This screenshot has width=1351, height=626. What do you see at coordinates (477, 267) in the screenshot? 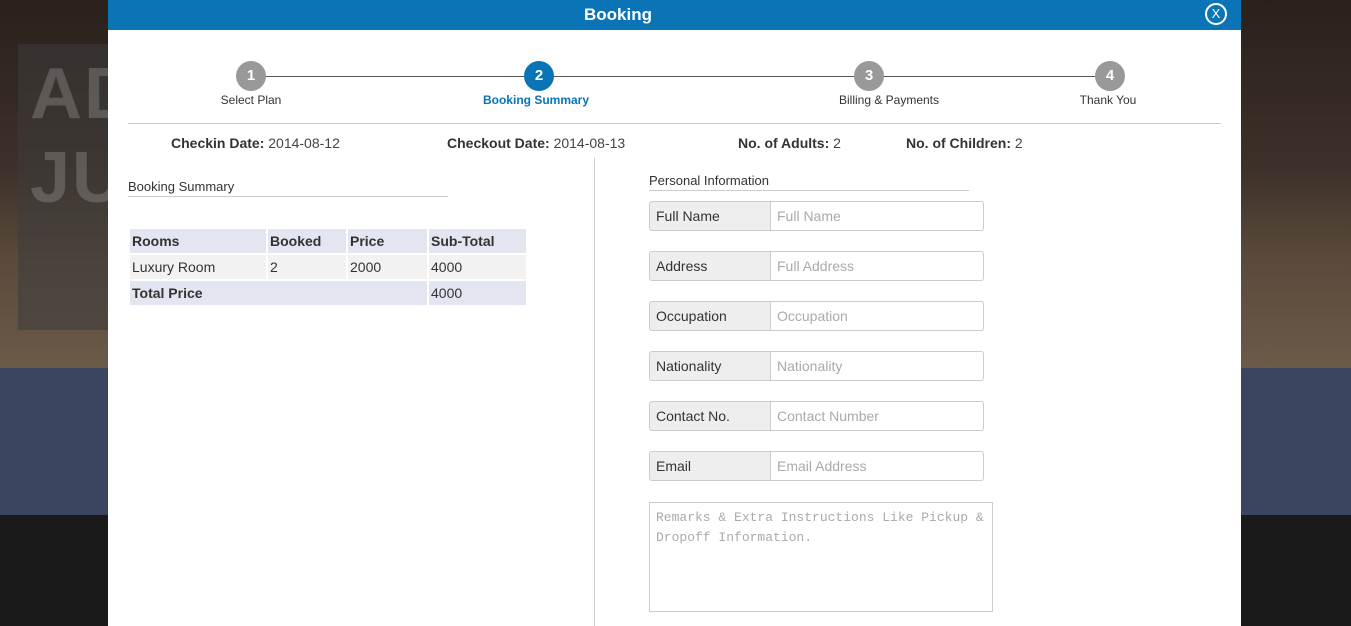
I see `cell-subtotal: 4000` at bounding box center [477, 267].